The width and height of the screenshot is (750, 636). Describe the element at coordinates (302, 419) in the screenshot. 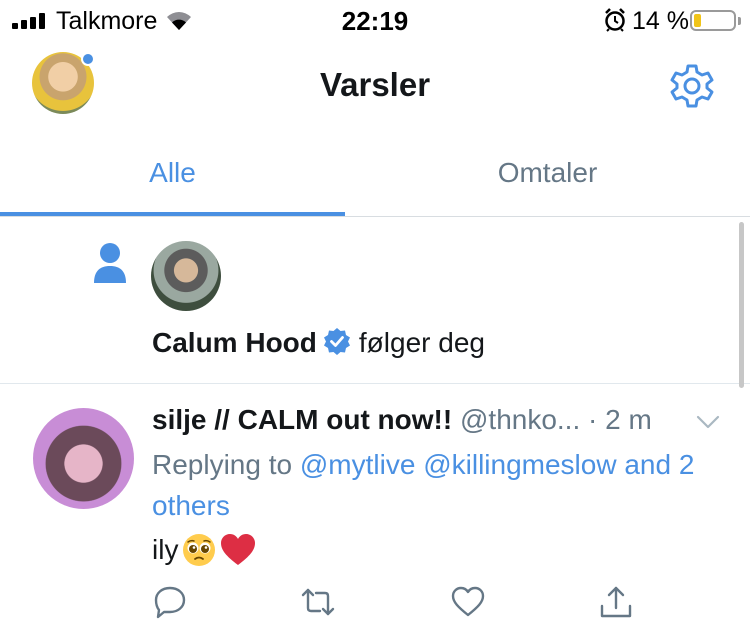

I see `tweet-author-name: silje // CALM out now!!` at that location.